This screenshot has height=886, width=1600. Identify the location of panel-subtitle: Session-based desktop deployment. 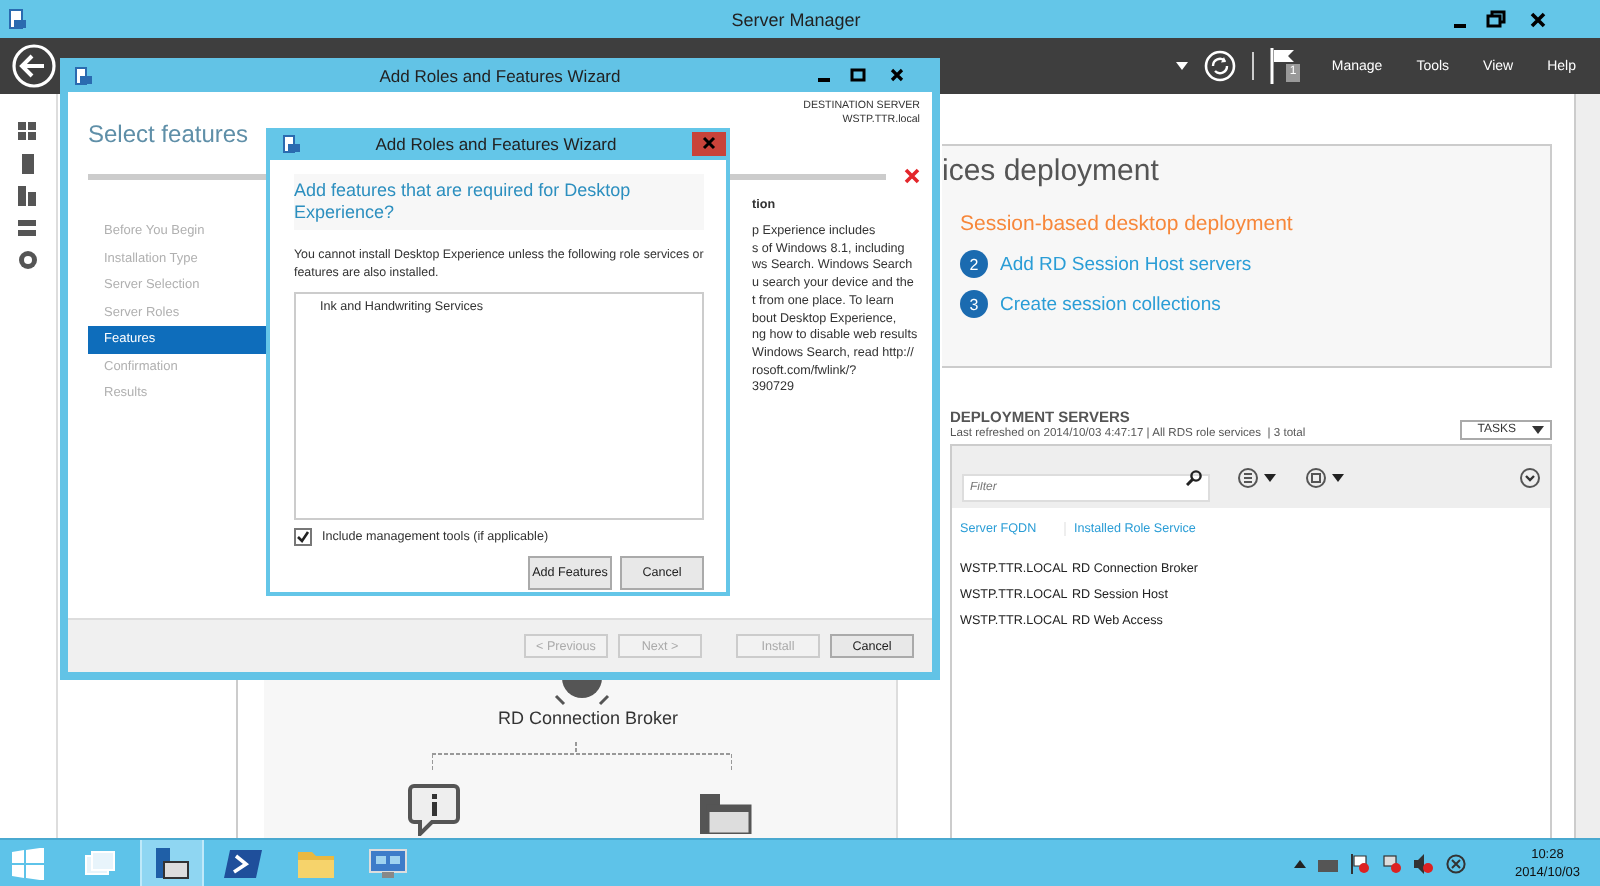
(1127, 224).